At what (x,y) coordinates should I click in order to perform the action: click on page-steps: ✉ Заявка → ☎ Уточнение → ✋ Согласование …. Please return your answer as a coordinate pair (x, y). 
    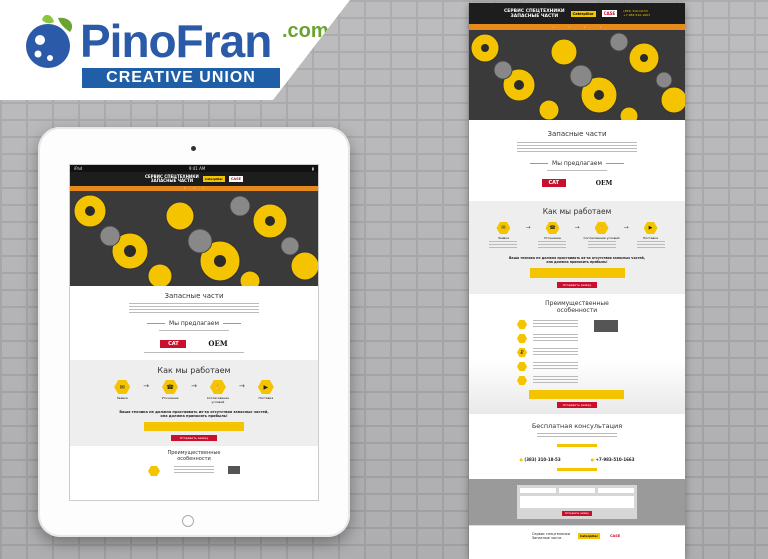
    Looking at the image, I should click on (577, 235).